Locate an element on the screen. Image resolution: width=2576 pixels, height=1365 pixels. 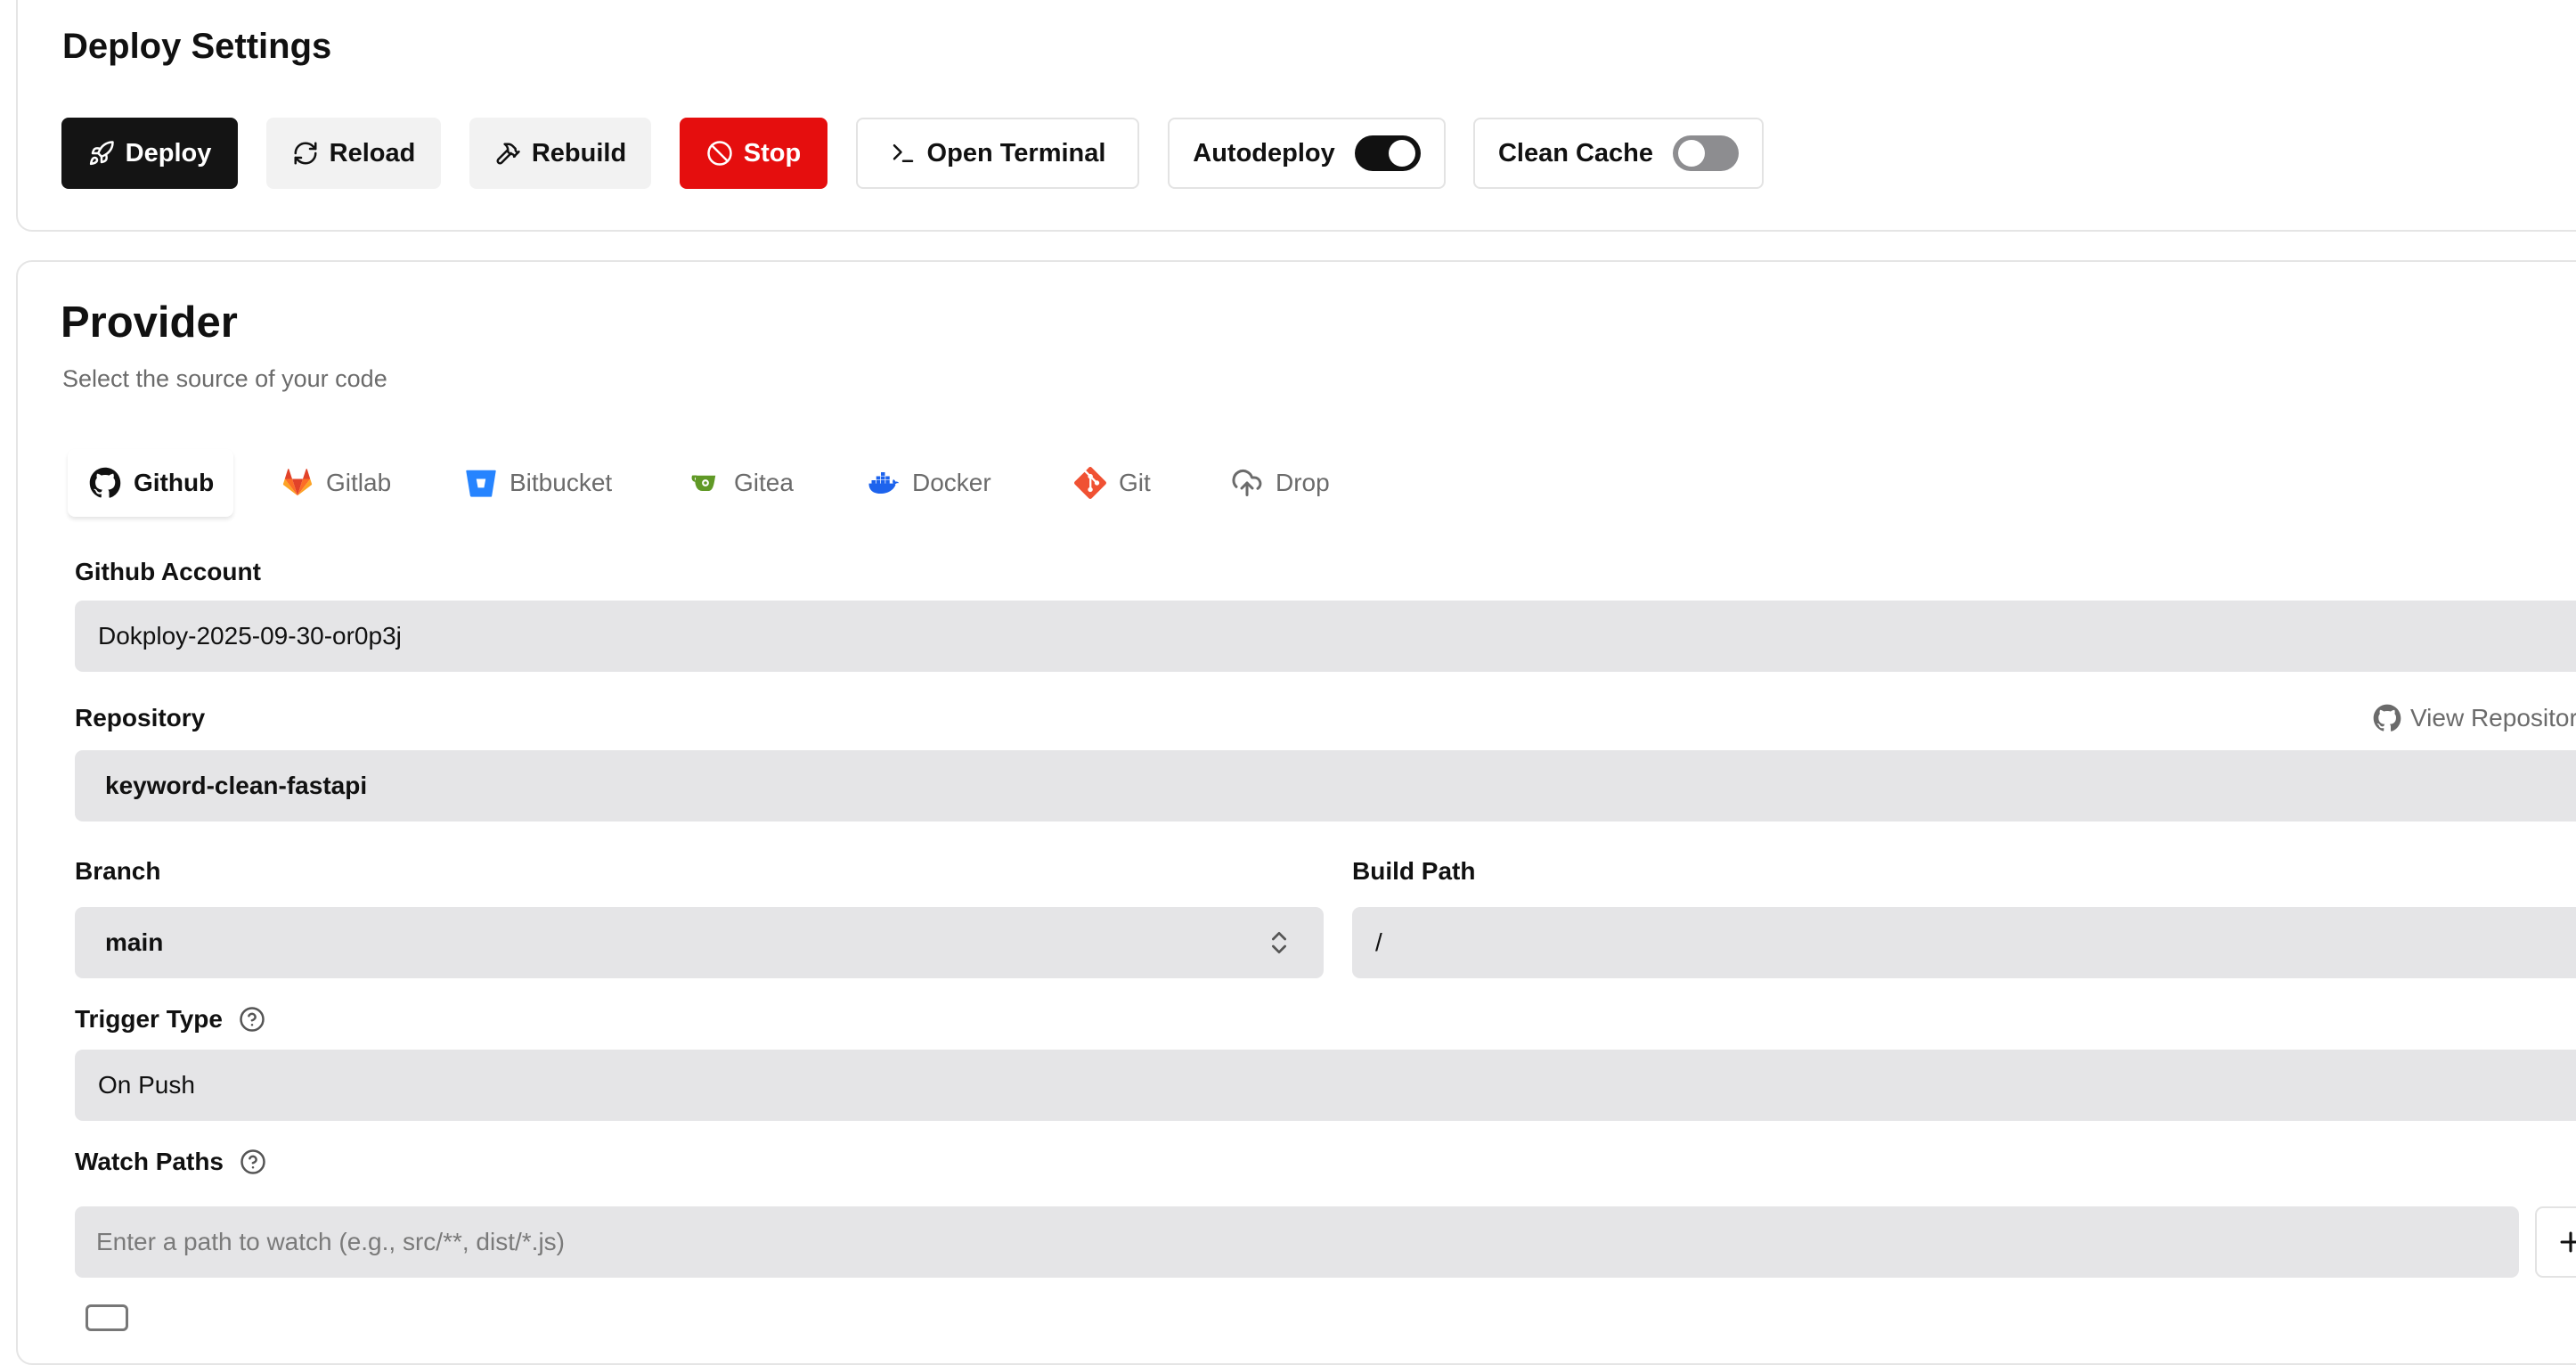
reload-button: Reload is located at coordinates (354, 153).